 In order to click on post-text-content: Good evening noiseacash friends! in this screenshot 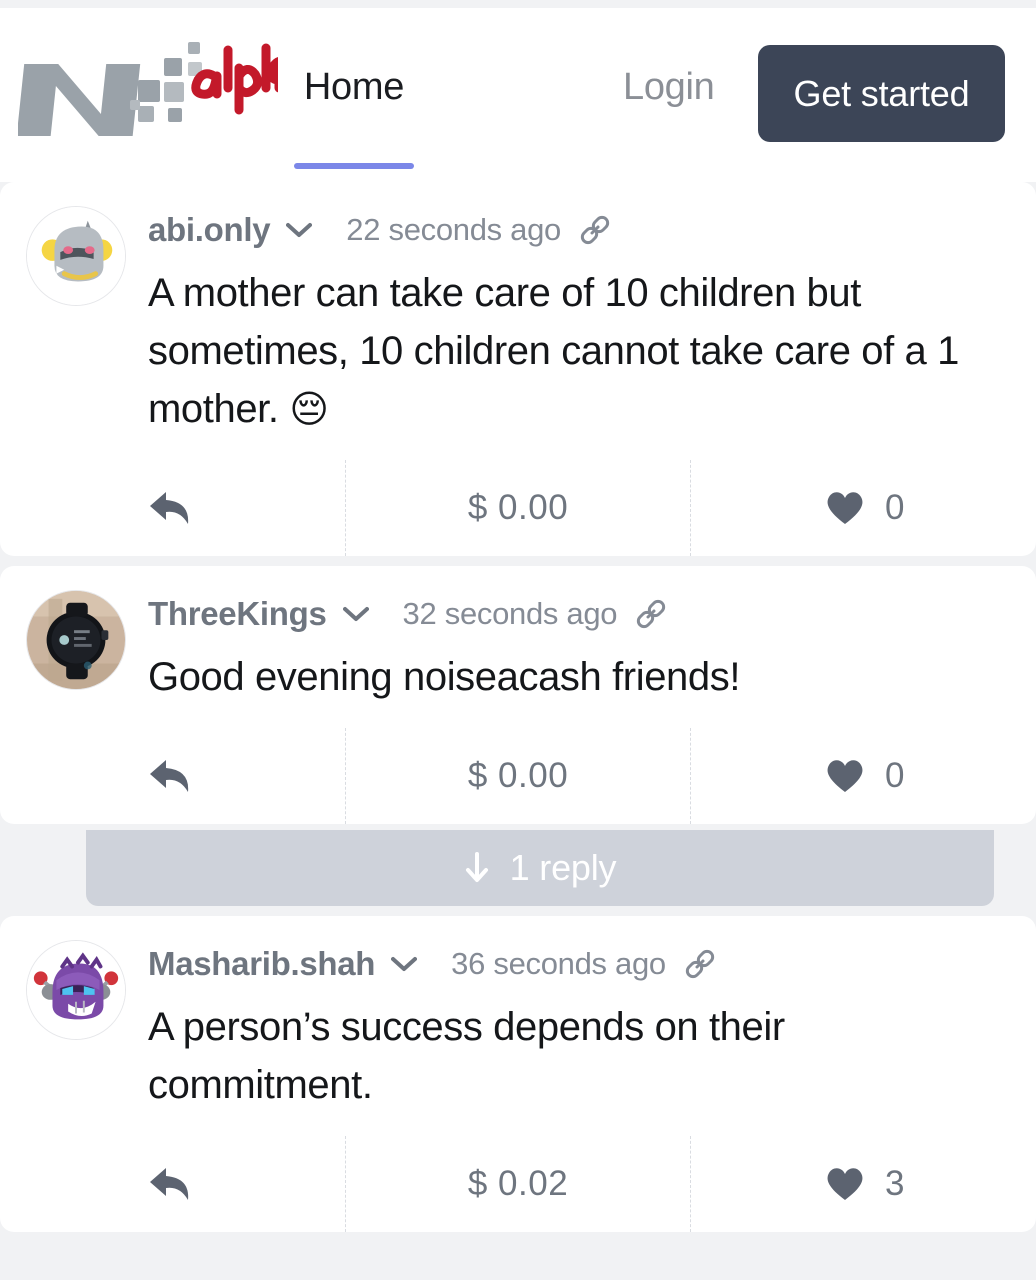, I will do `click(444, 677)`.